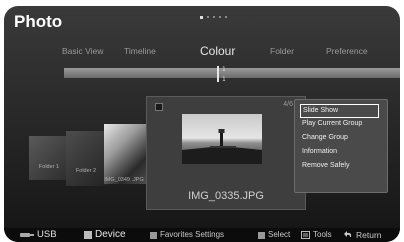 This screenshot has width=404, height=242. I want to click on timeline-marker-label-bottom: 1, so click(224, 79).